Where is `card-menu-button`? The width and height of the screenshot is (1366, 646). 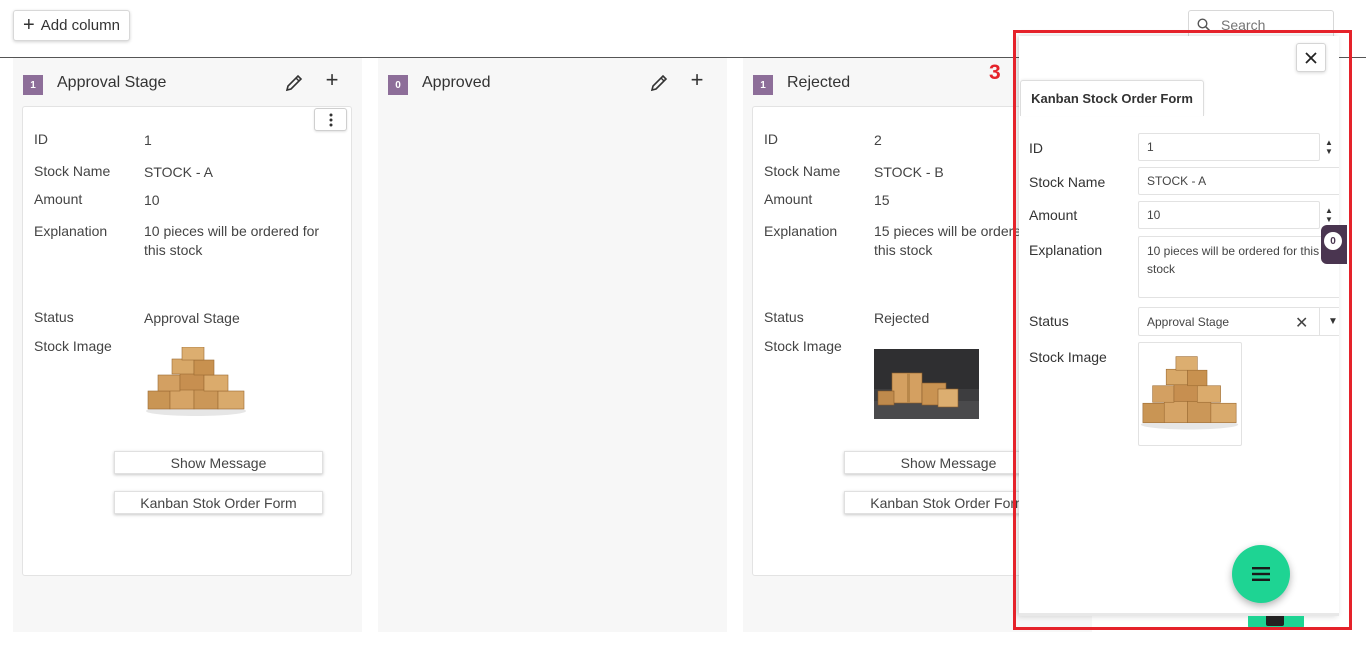
card-menu-button is located at coordinates (330, 119).